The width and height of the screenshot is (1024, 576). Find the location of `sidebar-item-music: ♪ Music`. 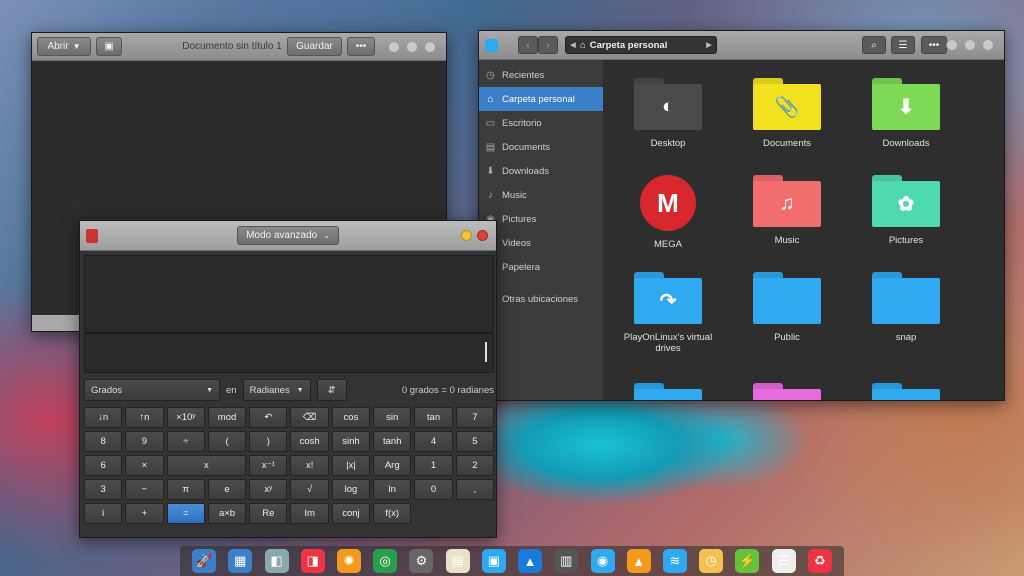

sidebar-item-music: ♪ Music is located at coordinates (541, 195).